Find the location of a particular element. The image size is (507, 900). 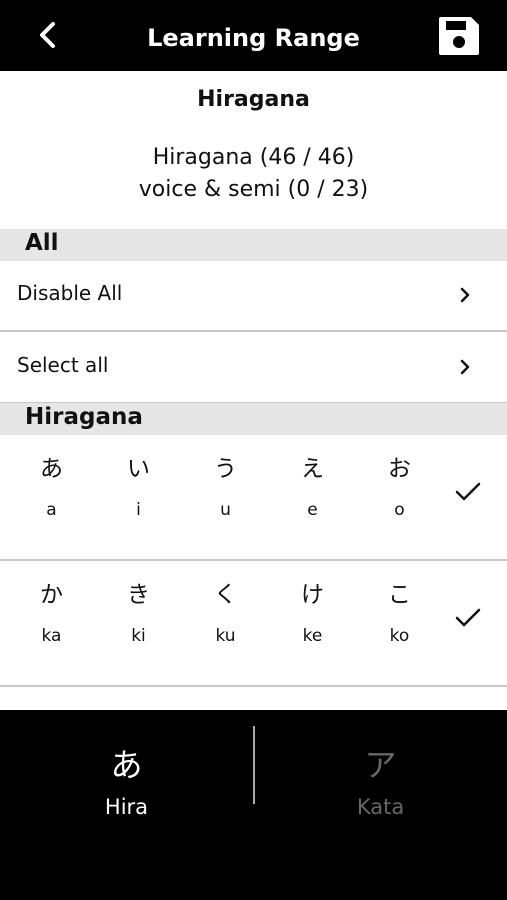

kana-char: お is located at coordinates (399, 469).